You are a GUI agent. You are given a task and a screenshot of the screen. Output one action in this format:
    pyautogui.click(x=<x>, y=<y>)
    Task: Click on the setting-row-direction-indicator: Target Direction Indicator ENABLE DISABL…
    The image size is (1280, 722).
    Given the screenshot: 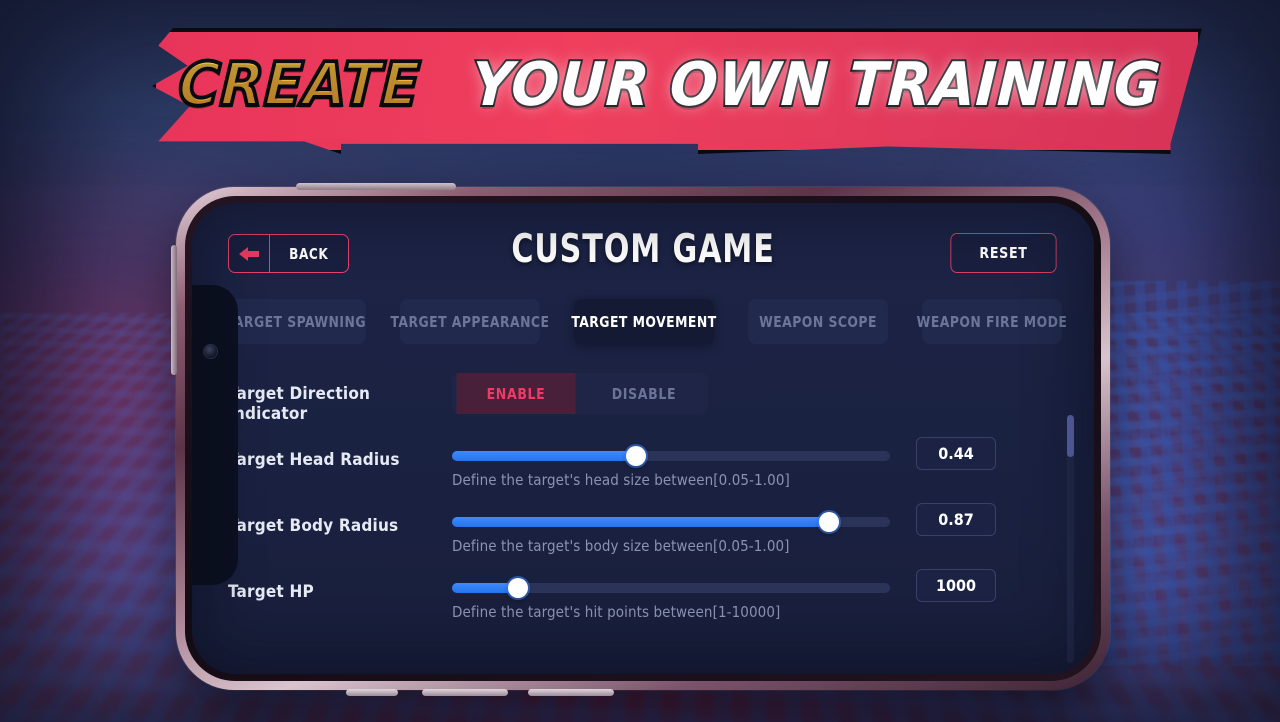 What is the action you would take?
    pyautogui.click(x=643, y=406)
    